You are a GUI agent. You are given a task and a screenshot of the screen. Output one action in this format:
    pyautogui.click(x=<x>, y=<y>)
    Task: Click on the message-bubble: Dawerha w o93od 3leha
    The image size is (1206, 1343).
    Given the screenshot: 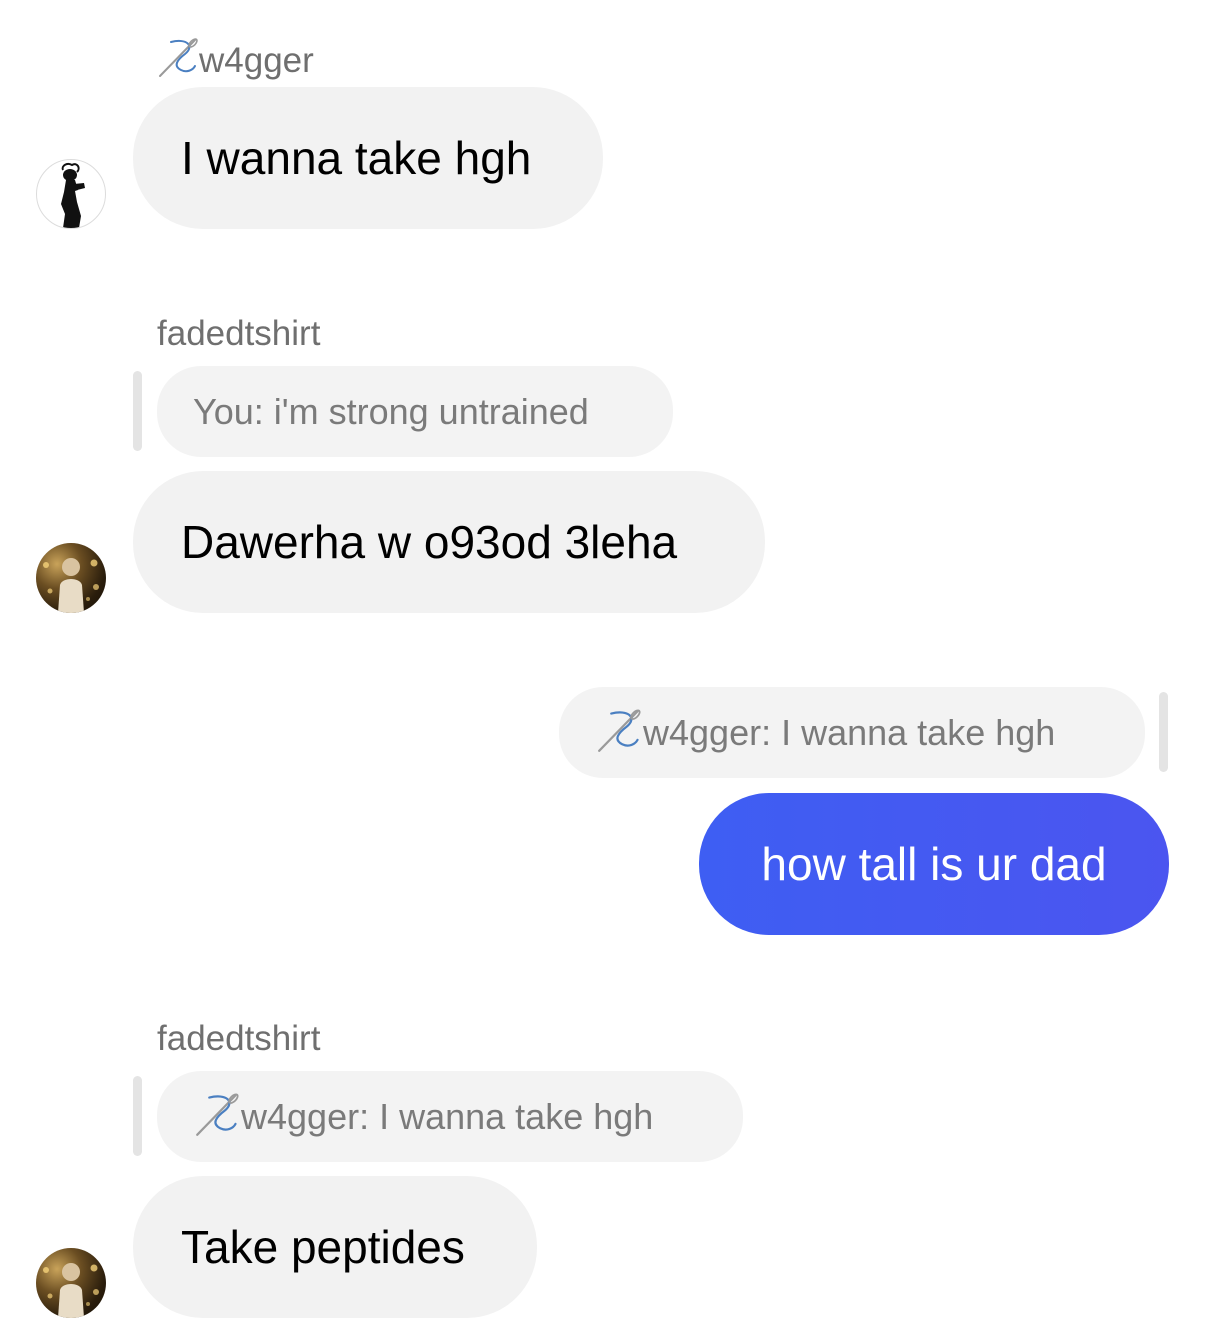 What is the action you would take?
    pyautogui.click(x=449, y=542)
    